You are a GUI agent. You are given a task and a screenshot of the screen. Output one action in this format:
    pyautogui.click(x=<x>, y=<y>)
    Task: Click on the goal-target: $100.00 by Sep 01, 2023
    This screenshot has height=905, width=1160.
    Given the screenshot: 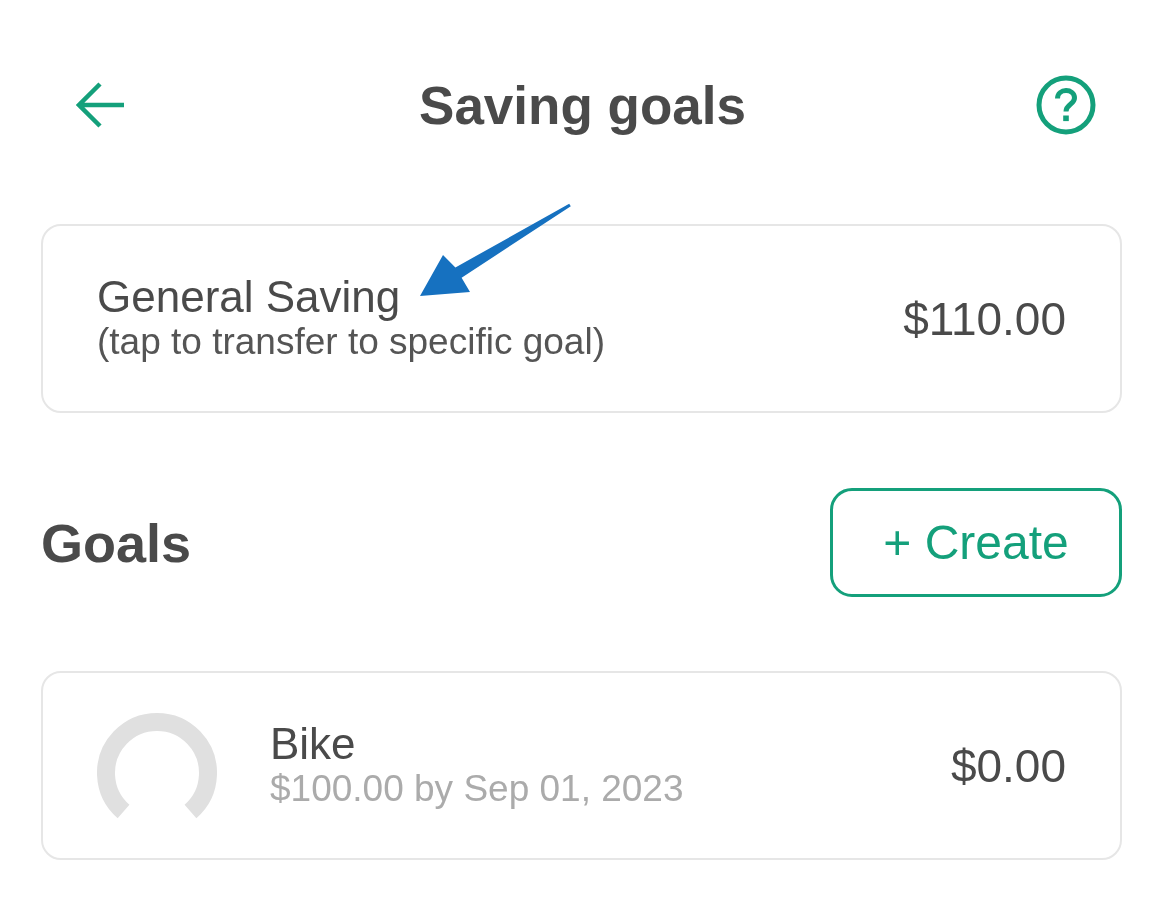 What is the action you would take?
    pyautogui.click(x=477, y=789)
    